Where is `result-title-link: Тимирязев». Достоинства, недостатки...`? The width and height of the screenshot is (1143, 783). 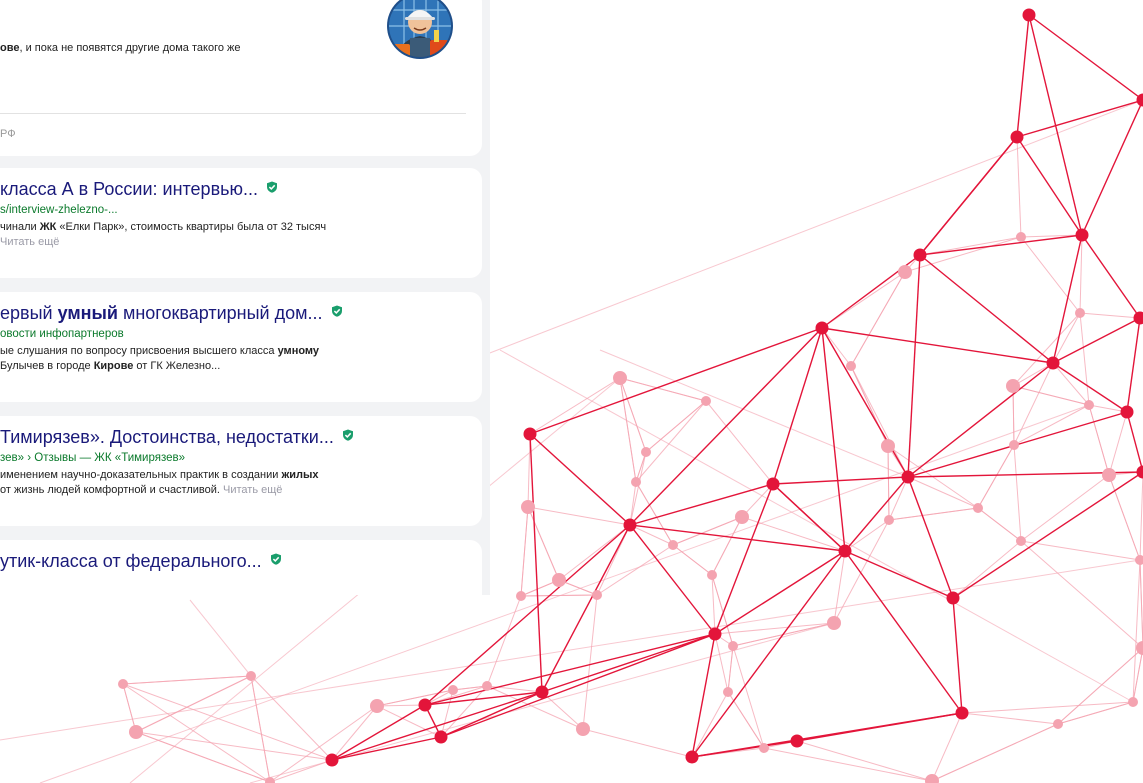
result-title-link: Тимирязев». Достоинства, недостатки... is located at coordinates (177, 437).